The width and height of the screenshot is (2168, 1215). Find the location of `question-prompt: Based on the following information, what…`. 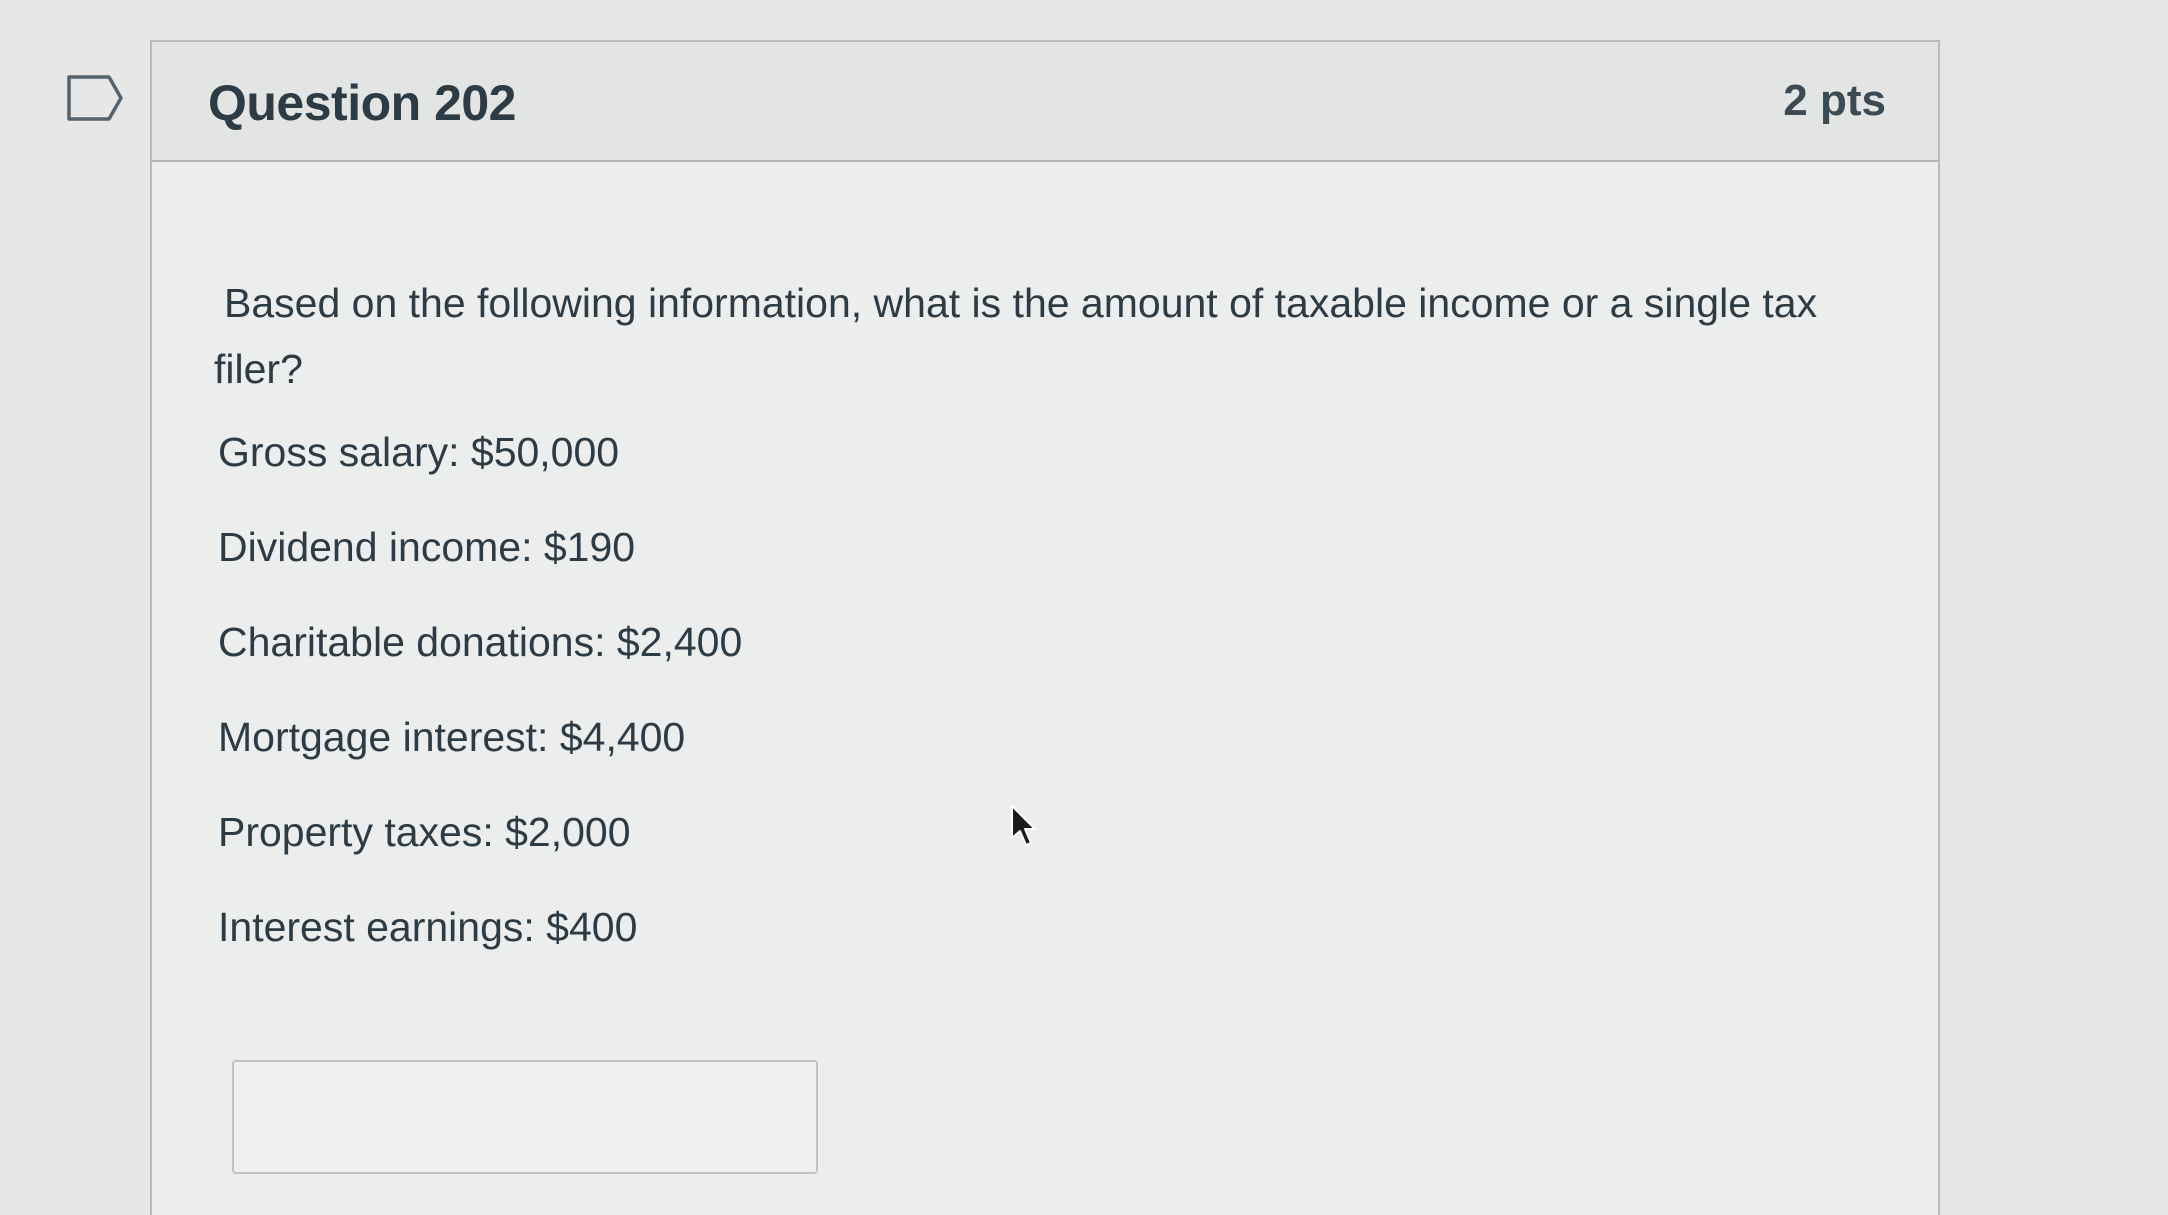

question-prompt: Based on the following information, what… is located at coordinates (1016, 336).